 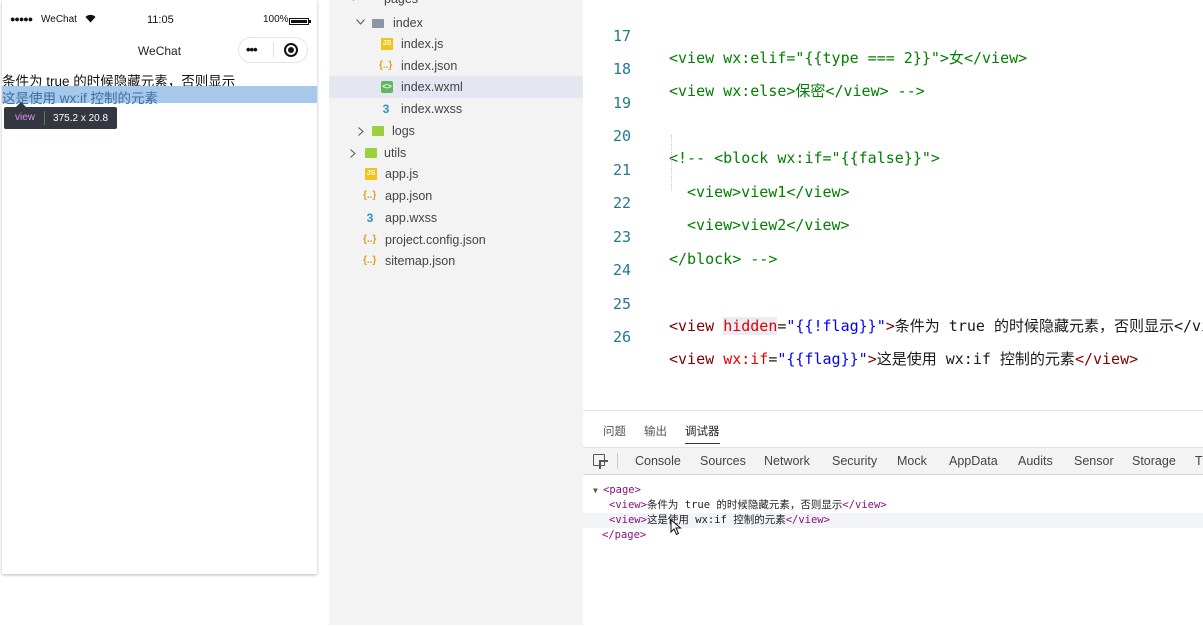 I want to click on indent-guide, so click(x=672, y=163).